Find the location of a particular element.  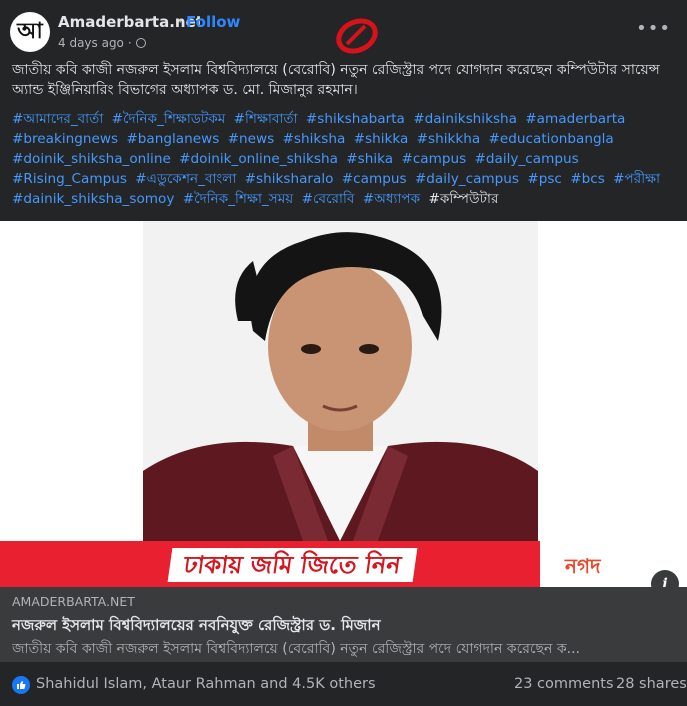

brand-logo-icon is located at coordinates (357, 36).